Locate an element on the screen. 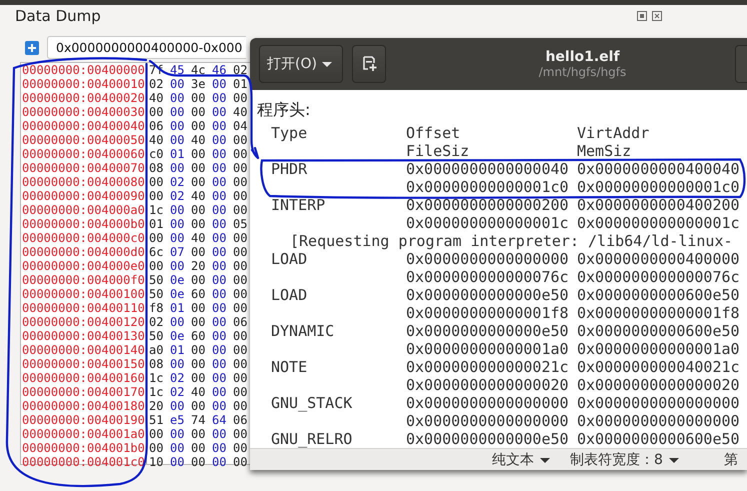 The image size is (747, 491). address-cell: 00000000:00400180 is located at coordinates (83, 406).